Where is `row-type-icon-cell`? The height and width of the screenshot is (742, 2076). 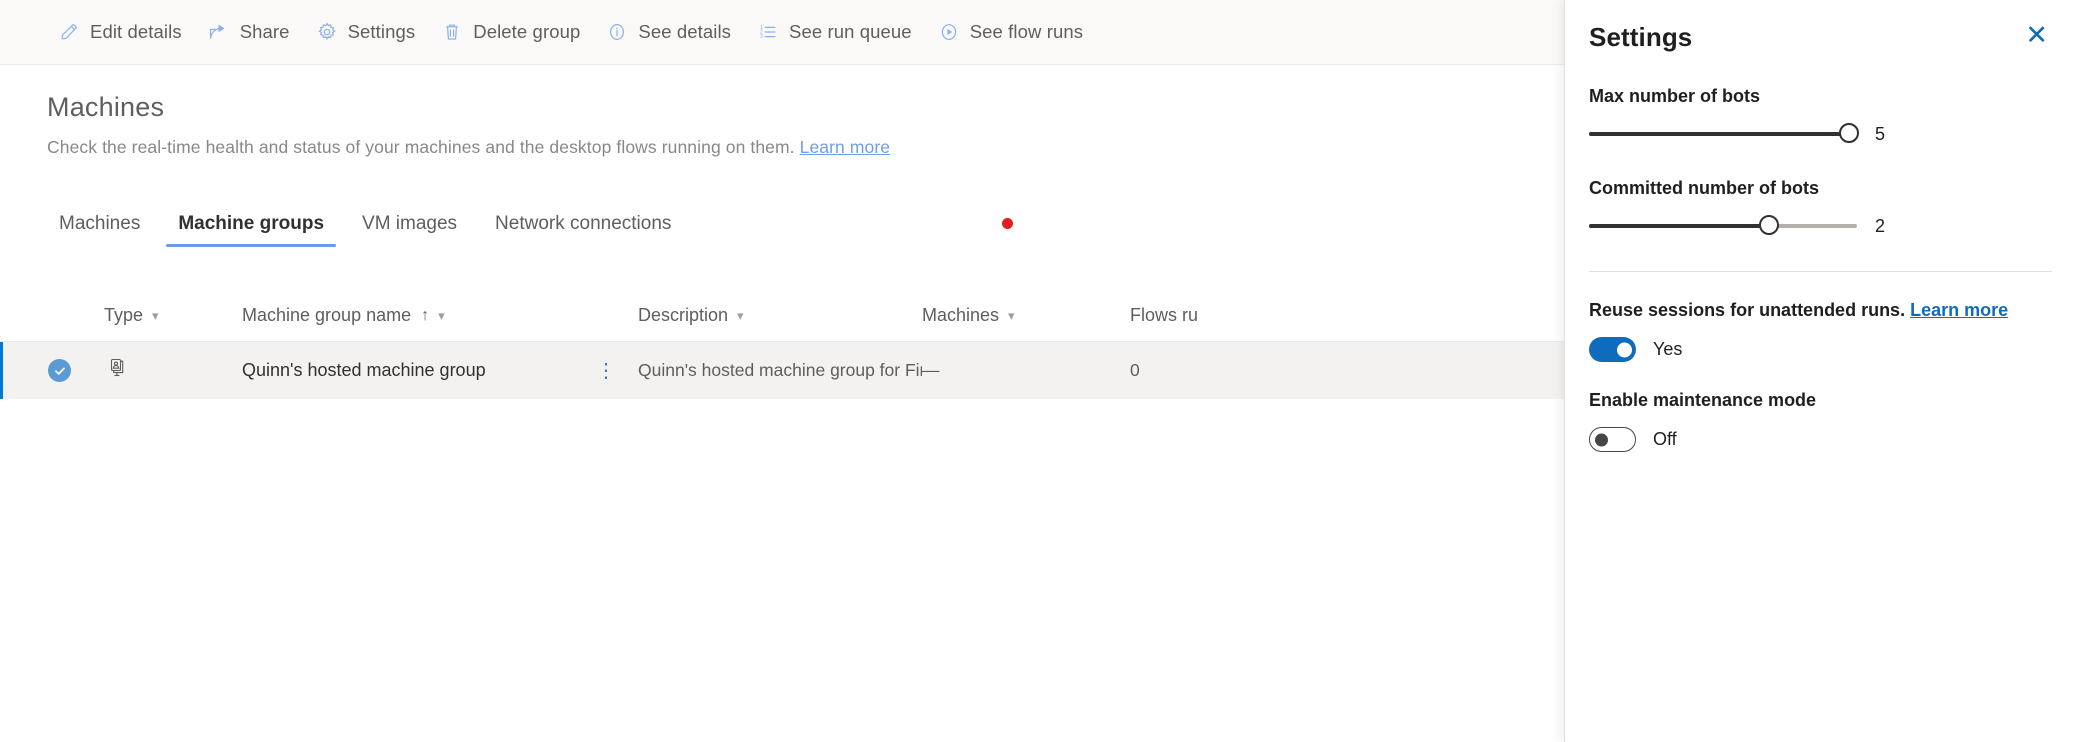
row-type-icon-cell is located at coordinates (173, 370).